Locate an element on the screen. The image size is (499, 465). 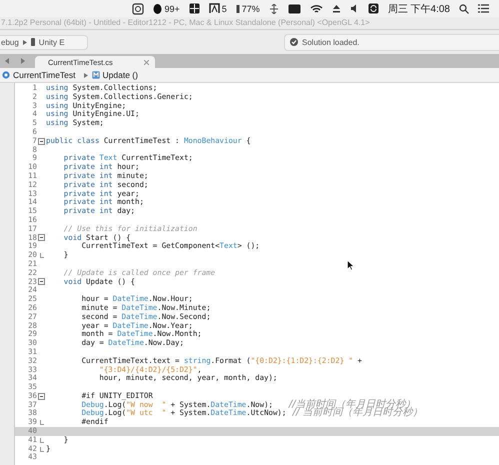
clock-text: 周三 下午4:08 is located at coordinates (419, 9).